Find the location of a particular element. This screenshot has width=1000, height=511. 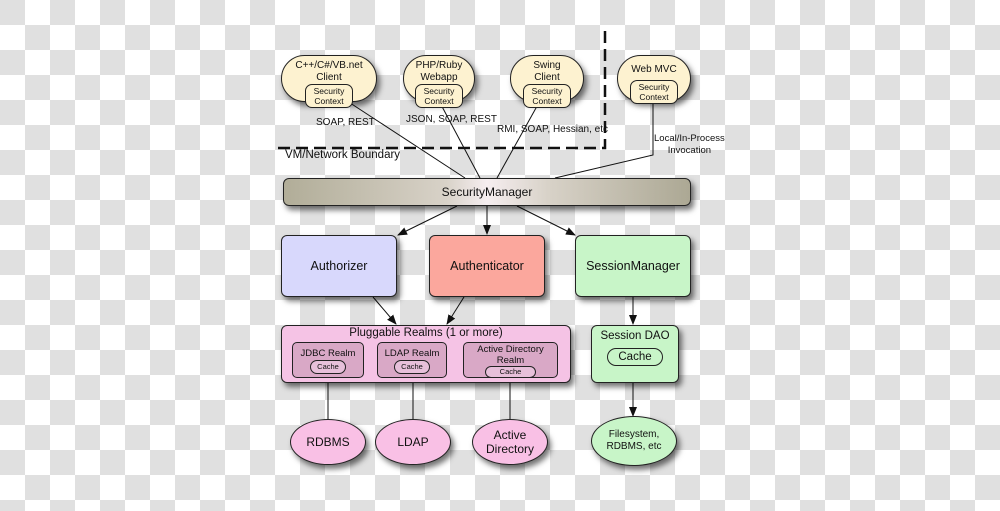

session-dao: Session DAO Cache is located at coordinates (635, 354).